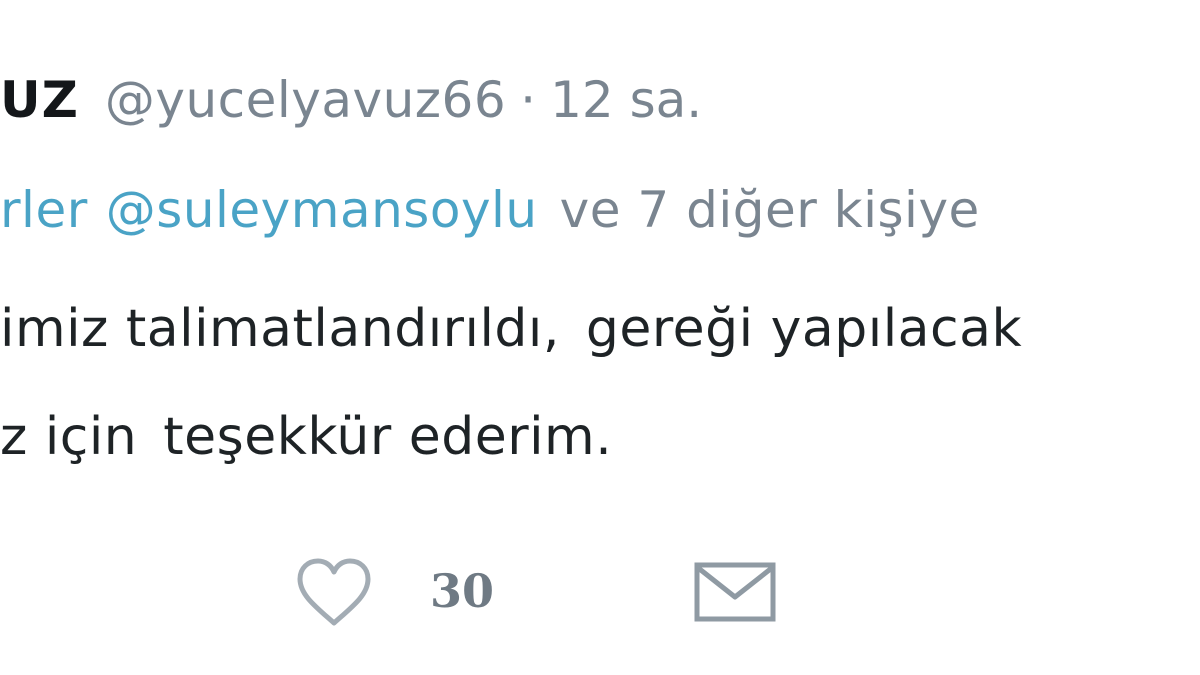  What do you see at coordinates (69, 437) in the screenshot?
I see `tweet-text-part: z için` at bounding box center [69, 437].